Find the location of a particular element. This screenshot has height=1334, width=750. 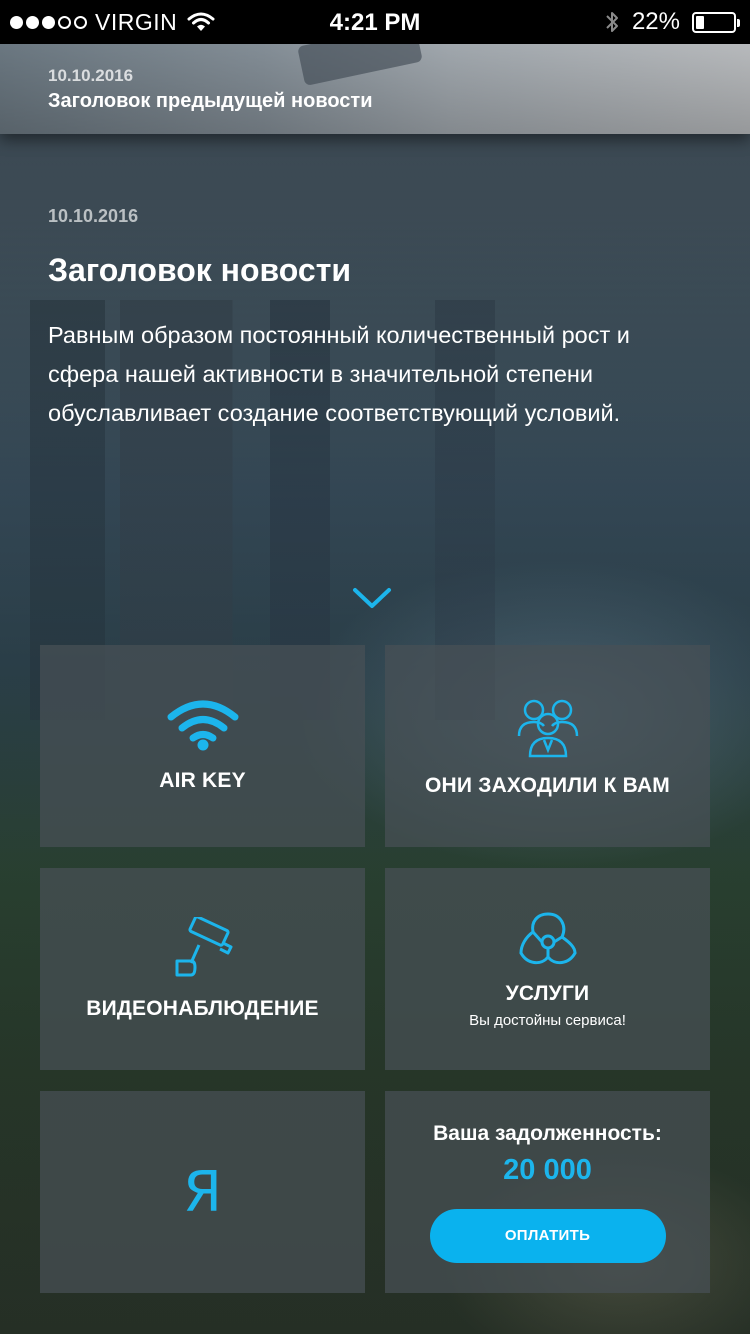

tile-video: ВИДЕОНАБЛЮДЕНИЕ is located at coordinates (202, 969).